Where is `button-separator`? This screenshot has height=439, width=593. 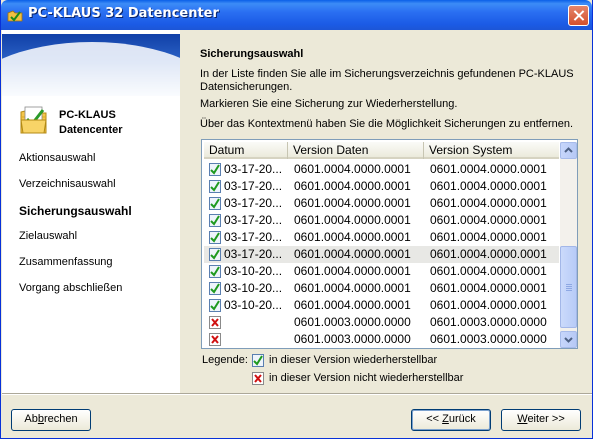 button-separator is located at coordinates (297, 394).